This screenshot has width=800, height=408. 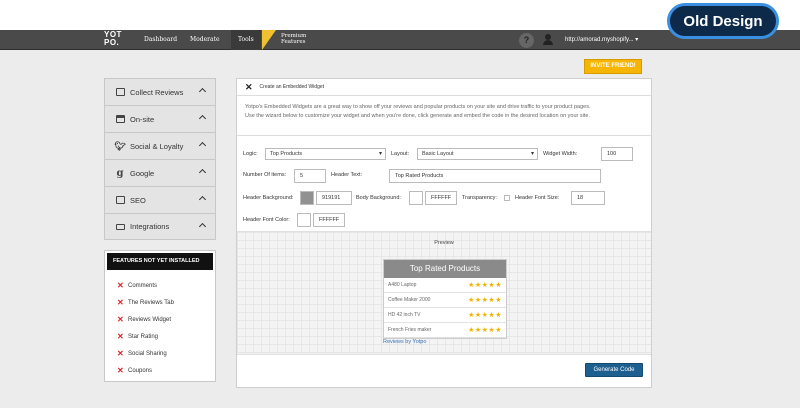 What do you see at coordinates (268, 198) in the screenshot?
I see `header-bg-label: Header Background:` at bounding box center [268, 198].